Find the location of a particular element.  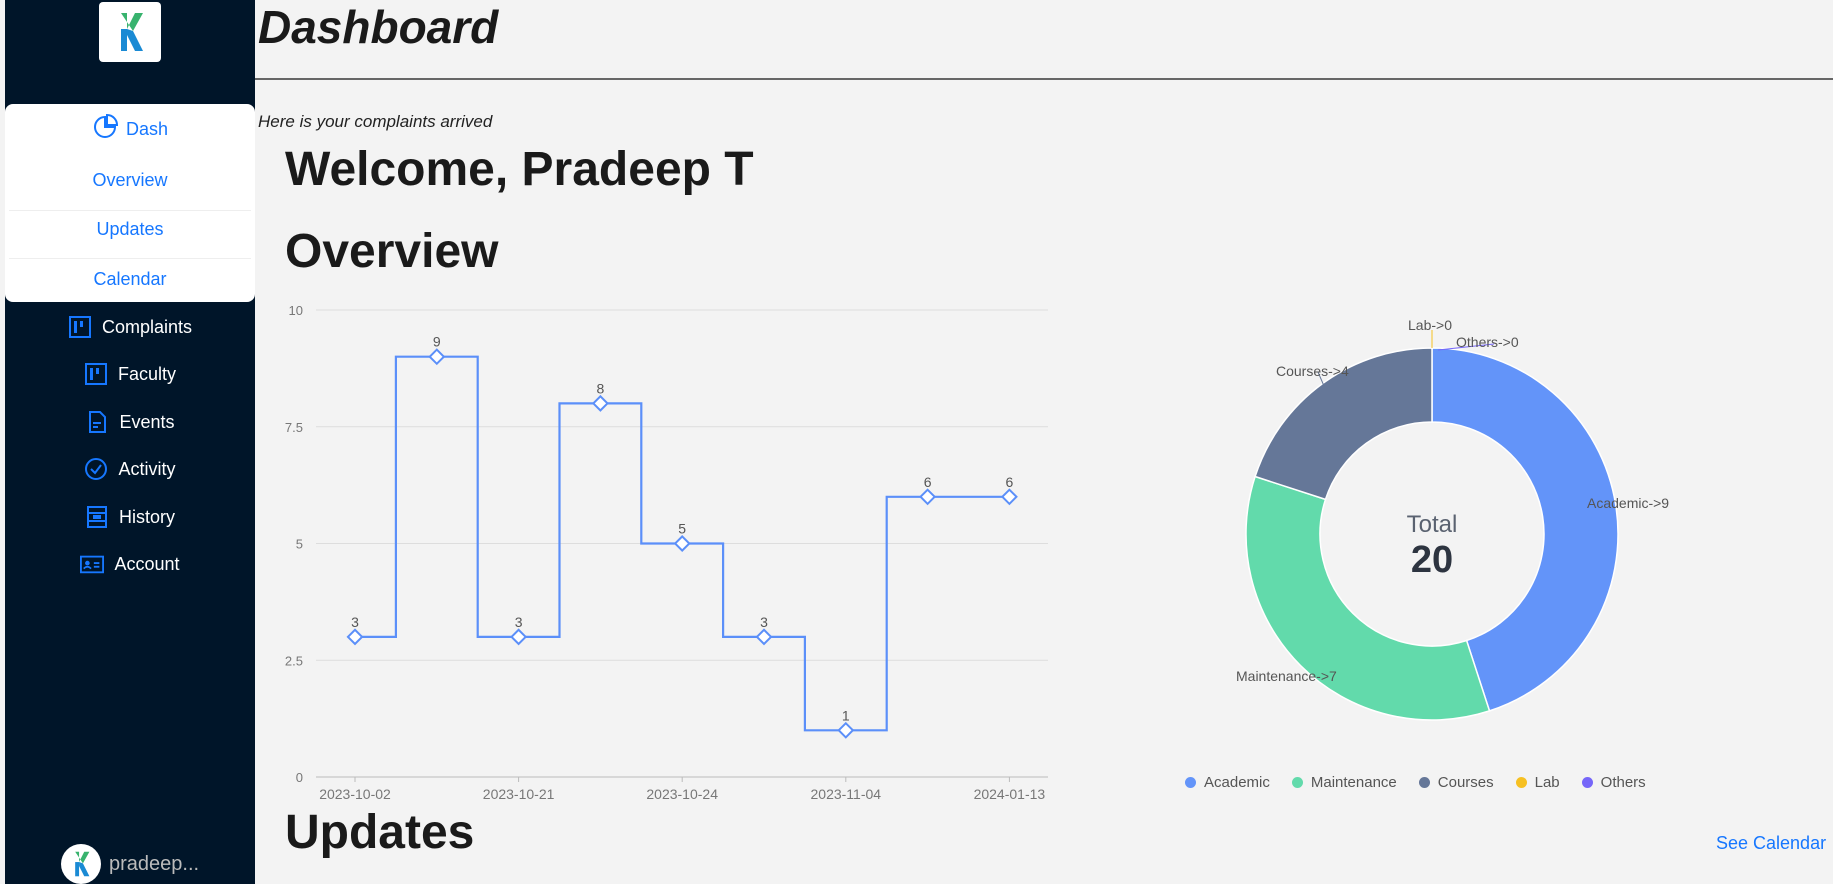

x-tick-label: 2024-01-13 is located at coordinates (1010, 794).